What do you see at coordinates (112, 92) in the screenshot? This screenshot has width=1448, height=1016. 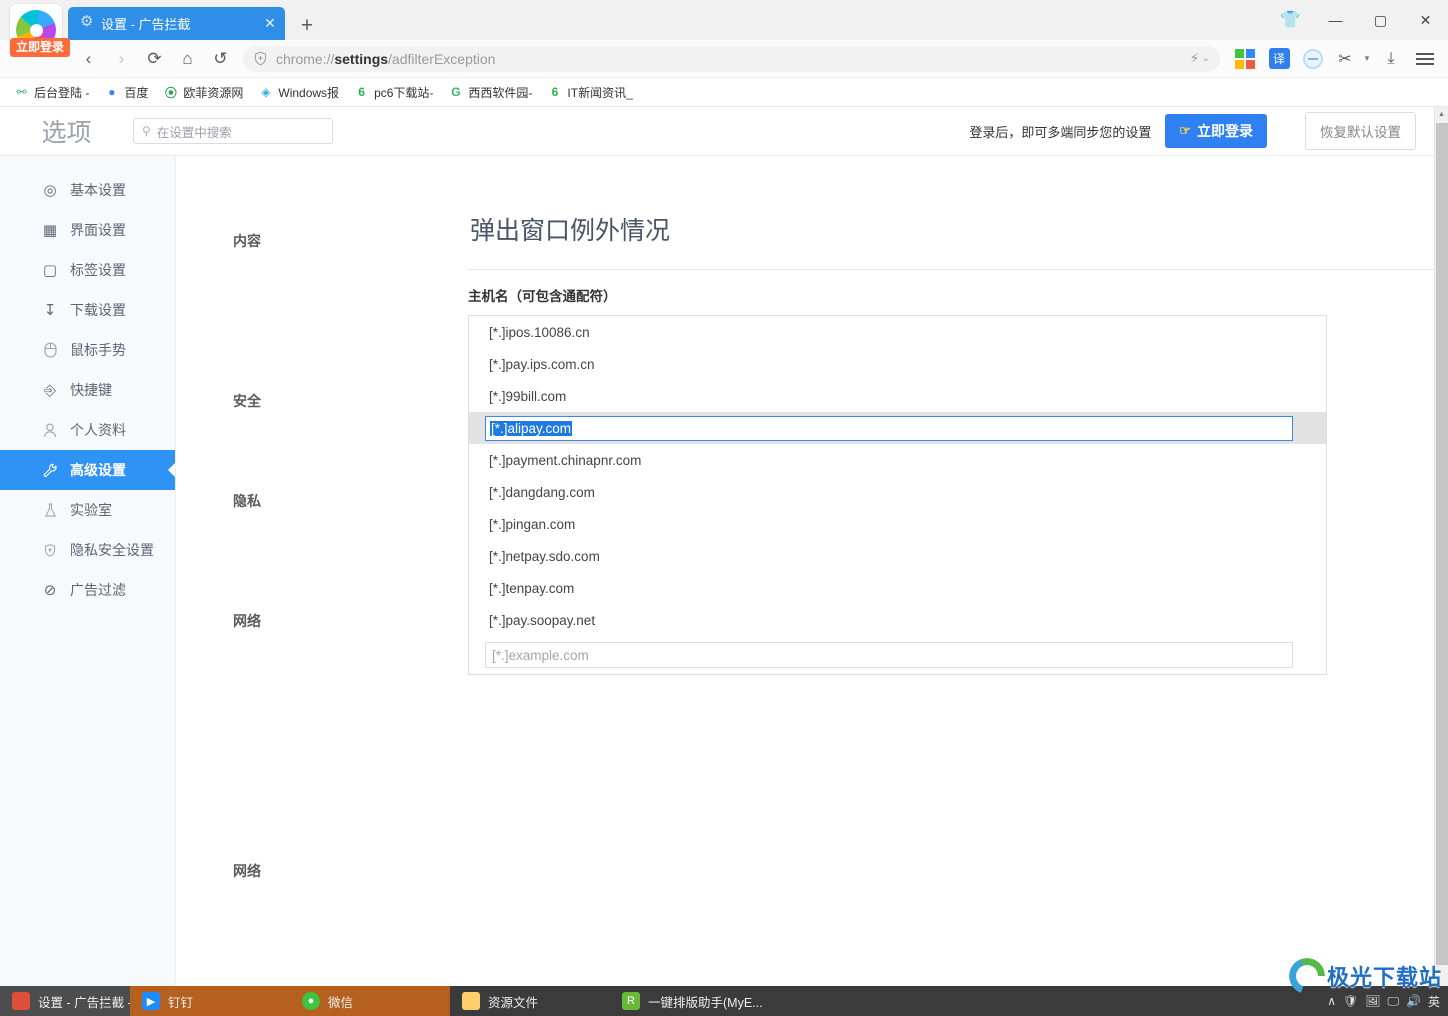 I see `bookmark-favicon: ●` at bounding box center [112, 92].